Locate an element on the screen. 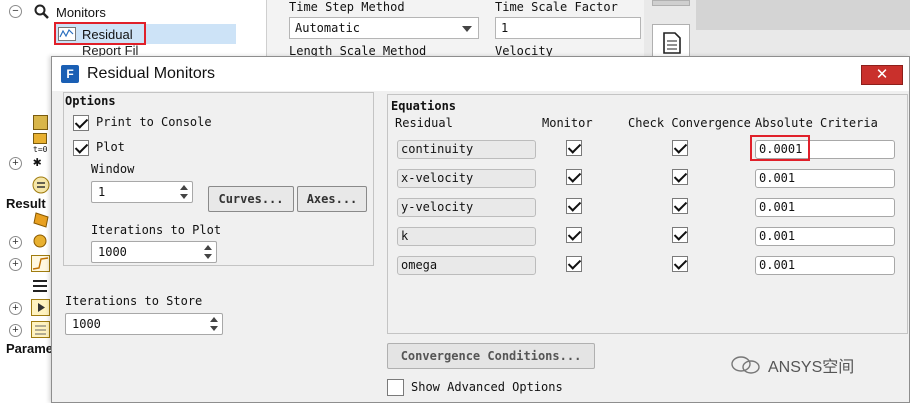 This screenshot has height=403, width=910. highlight-residual-box is located at coordinates (100, 33).